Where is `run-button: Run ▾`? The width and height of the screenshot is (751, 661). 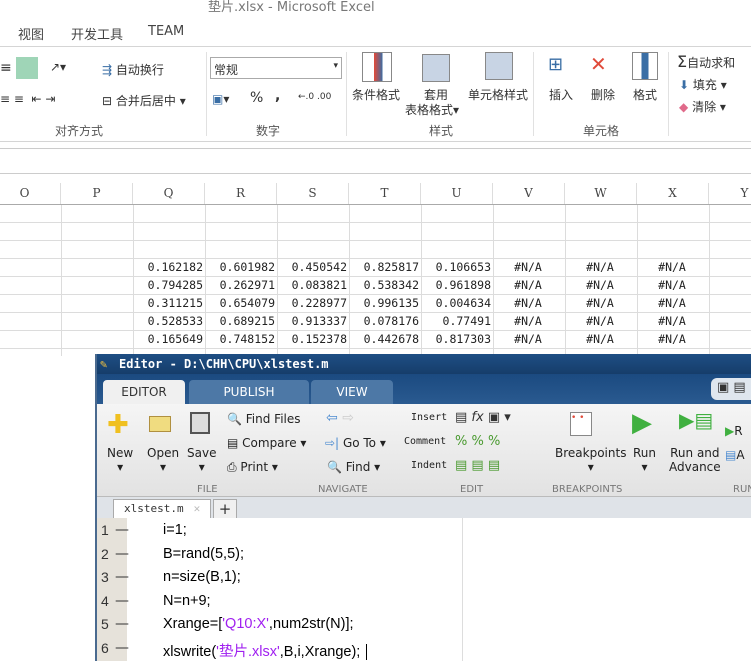
run-button: Run ▾ is located at coordinates (644, 460).